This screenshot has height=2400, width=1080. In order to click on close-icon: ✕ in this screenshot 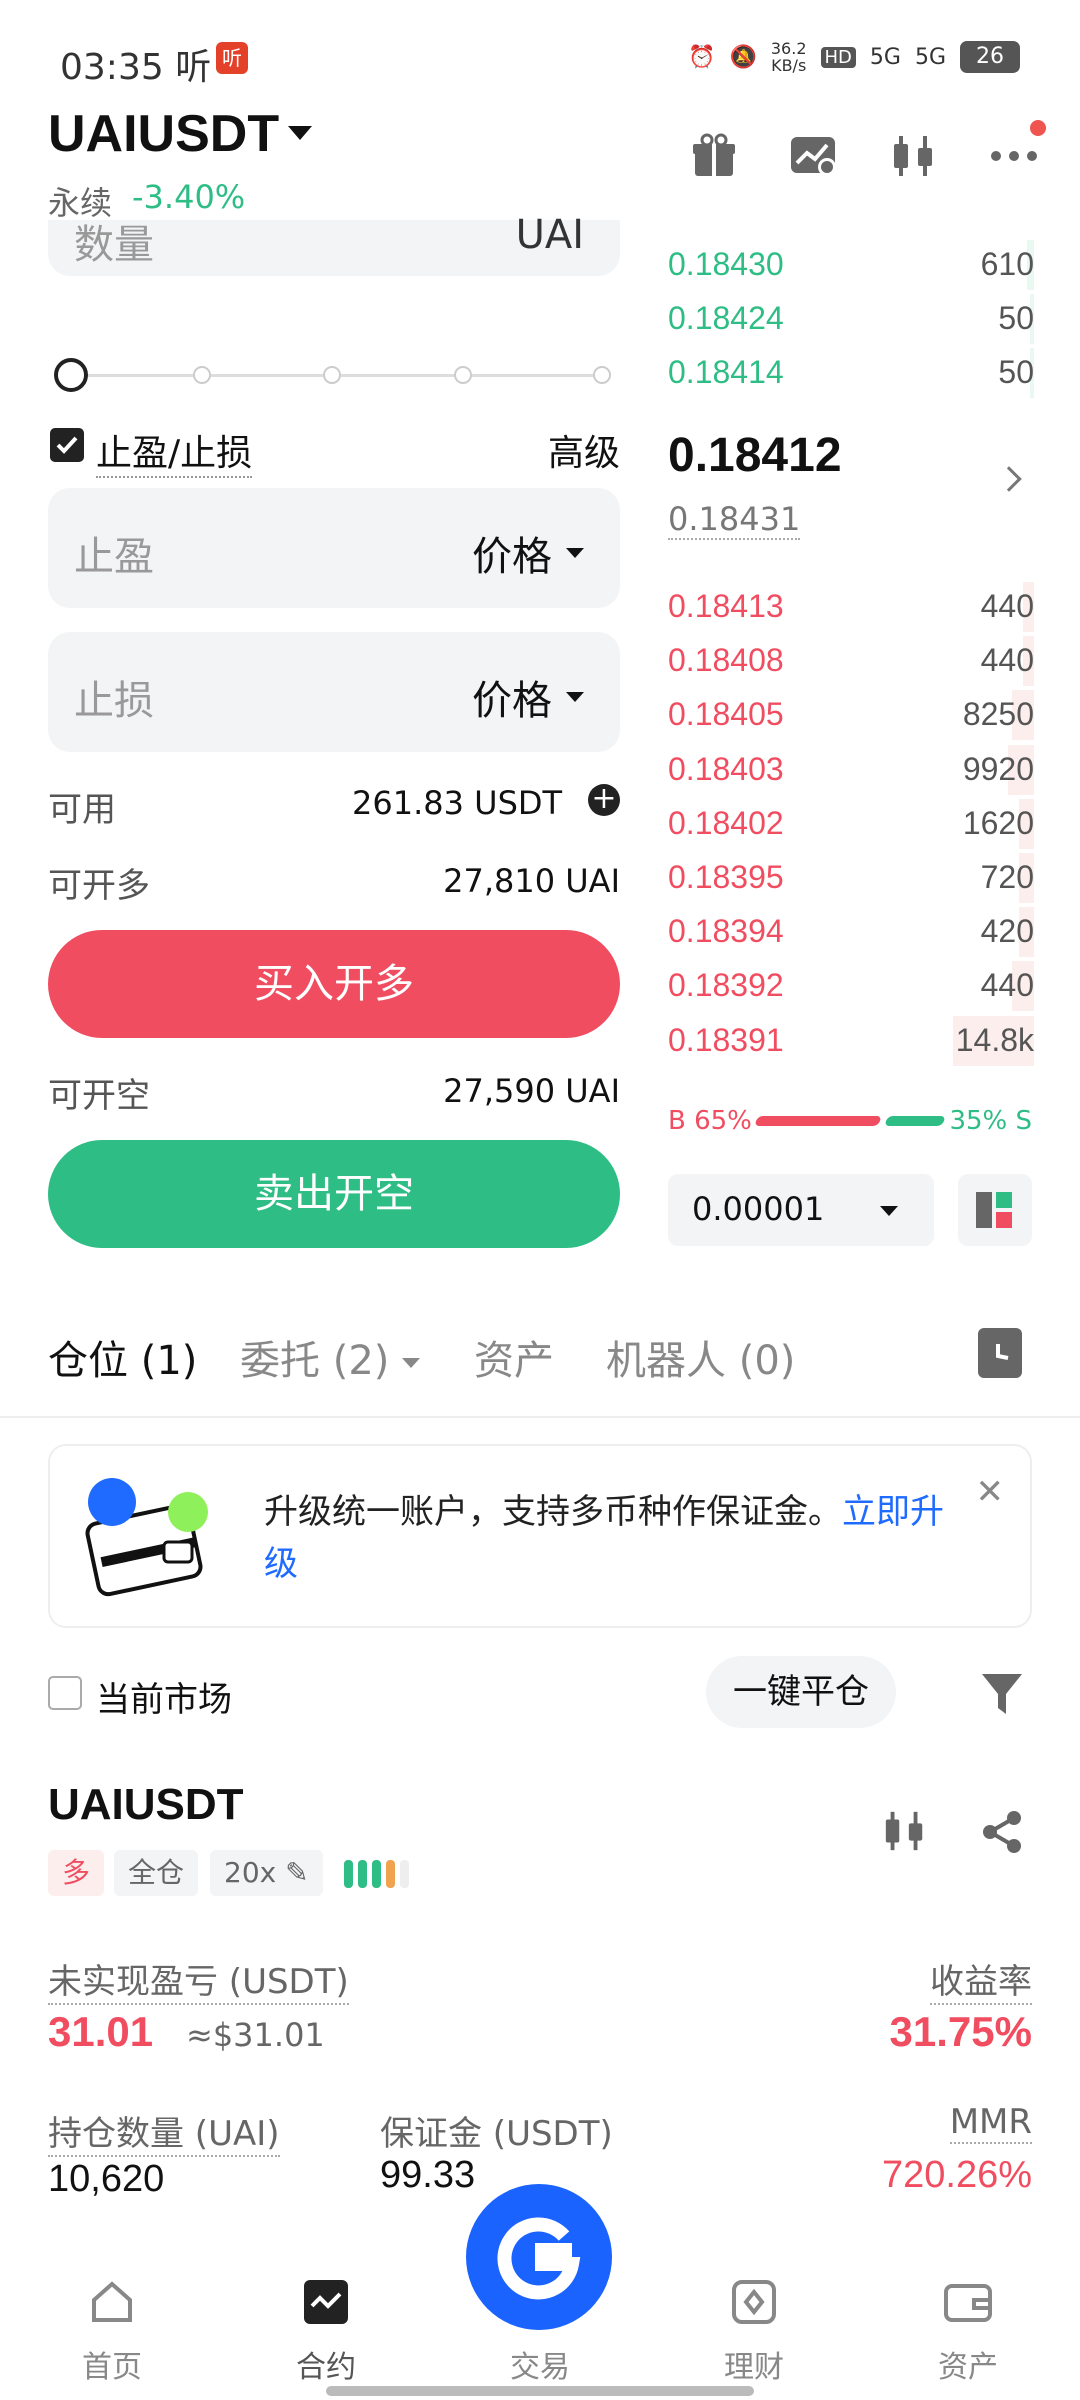, I will do `click(990, 1492)`.